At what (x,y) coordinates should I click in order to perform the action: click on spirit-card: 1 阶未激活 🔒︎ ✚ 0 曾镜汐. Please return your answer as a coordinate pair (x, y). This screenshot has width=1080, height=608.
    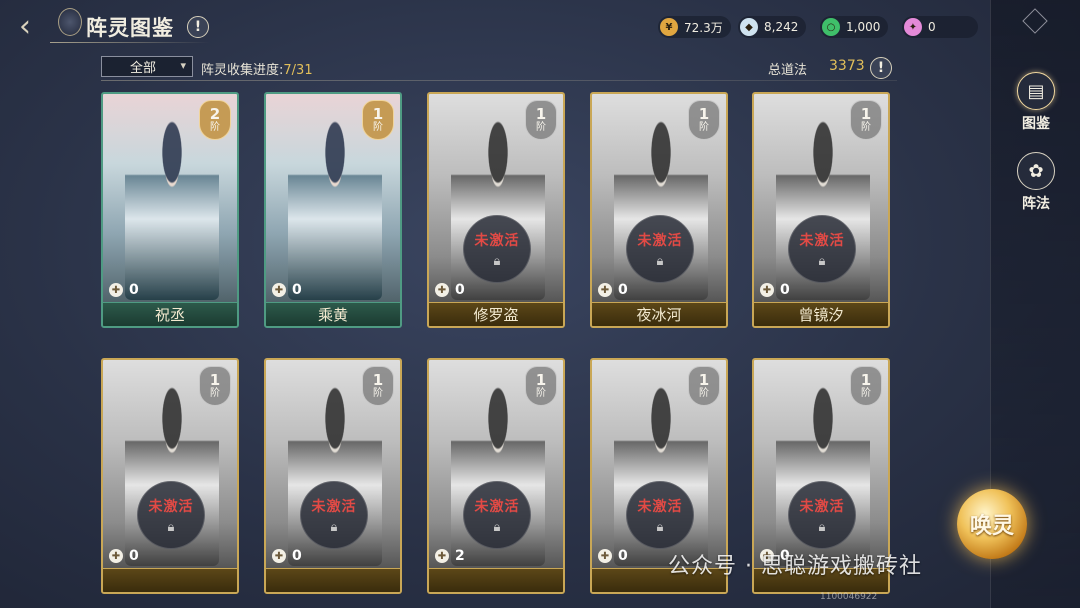
    Looking at the image, I should click on (821, 210).